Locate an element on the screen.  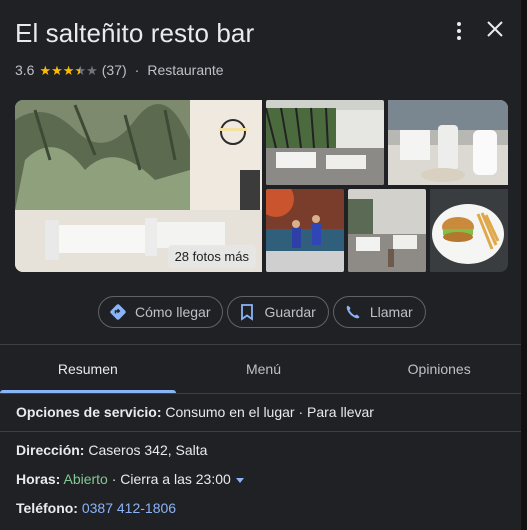
more-options-button is located at coordinates (459, 31).